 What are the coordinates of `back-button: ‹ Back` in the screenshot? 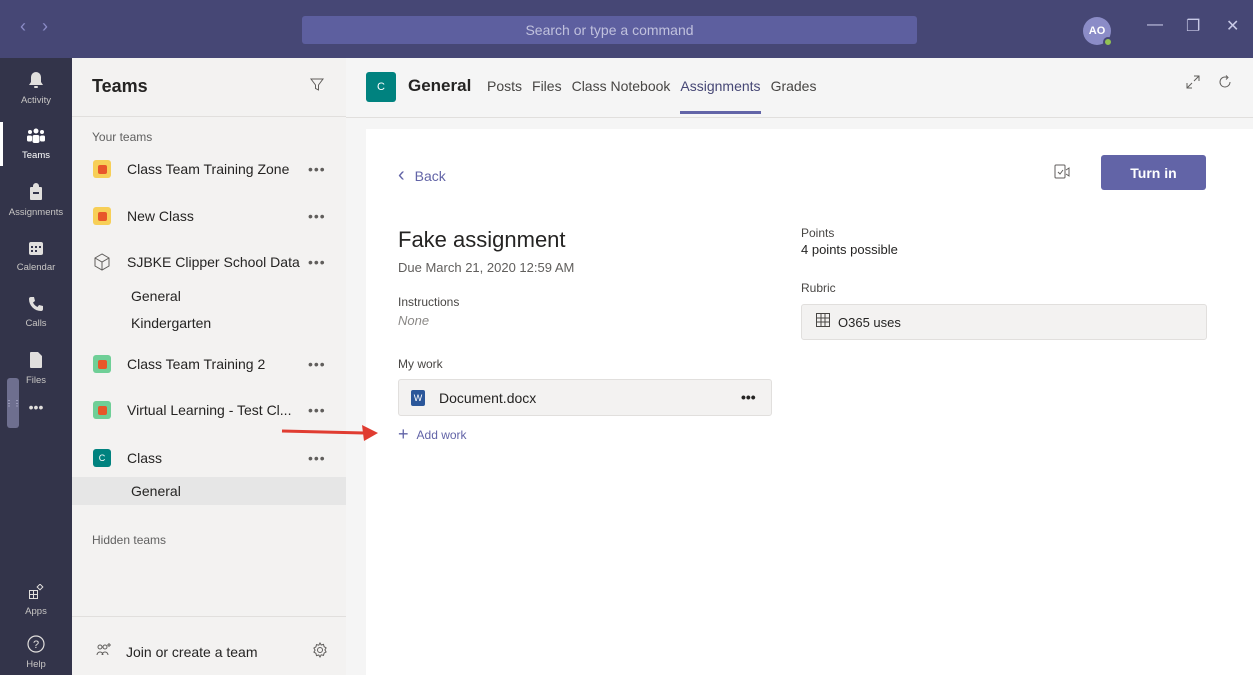 It's located at (422, 175).